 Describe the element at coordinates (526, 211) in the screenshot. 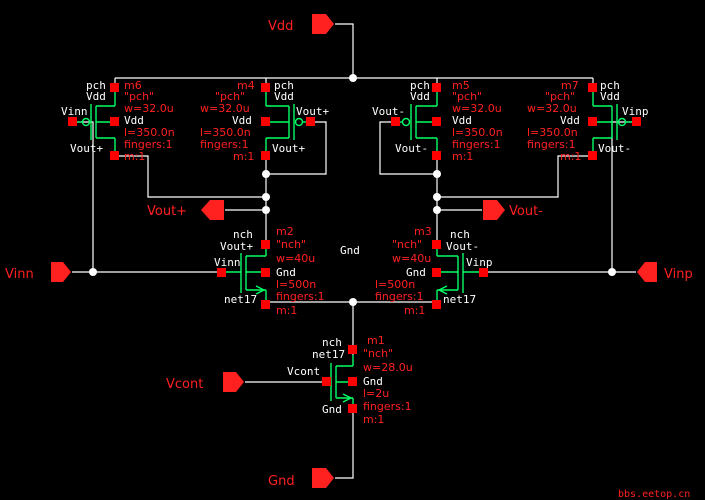

I see `vout-minus-pin-label: Vout-` at that location.